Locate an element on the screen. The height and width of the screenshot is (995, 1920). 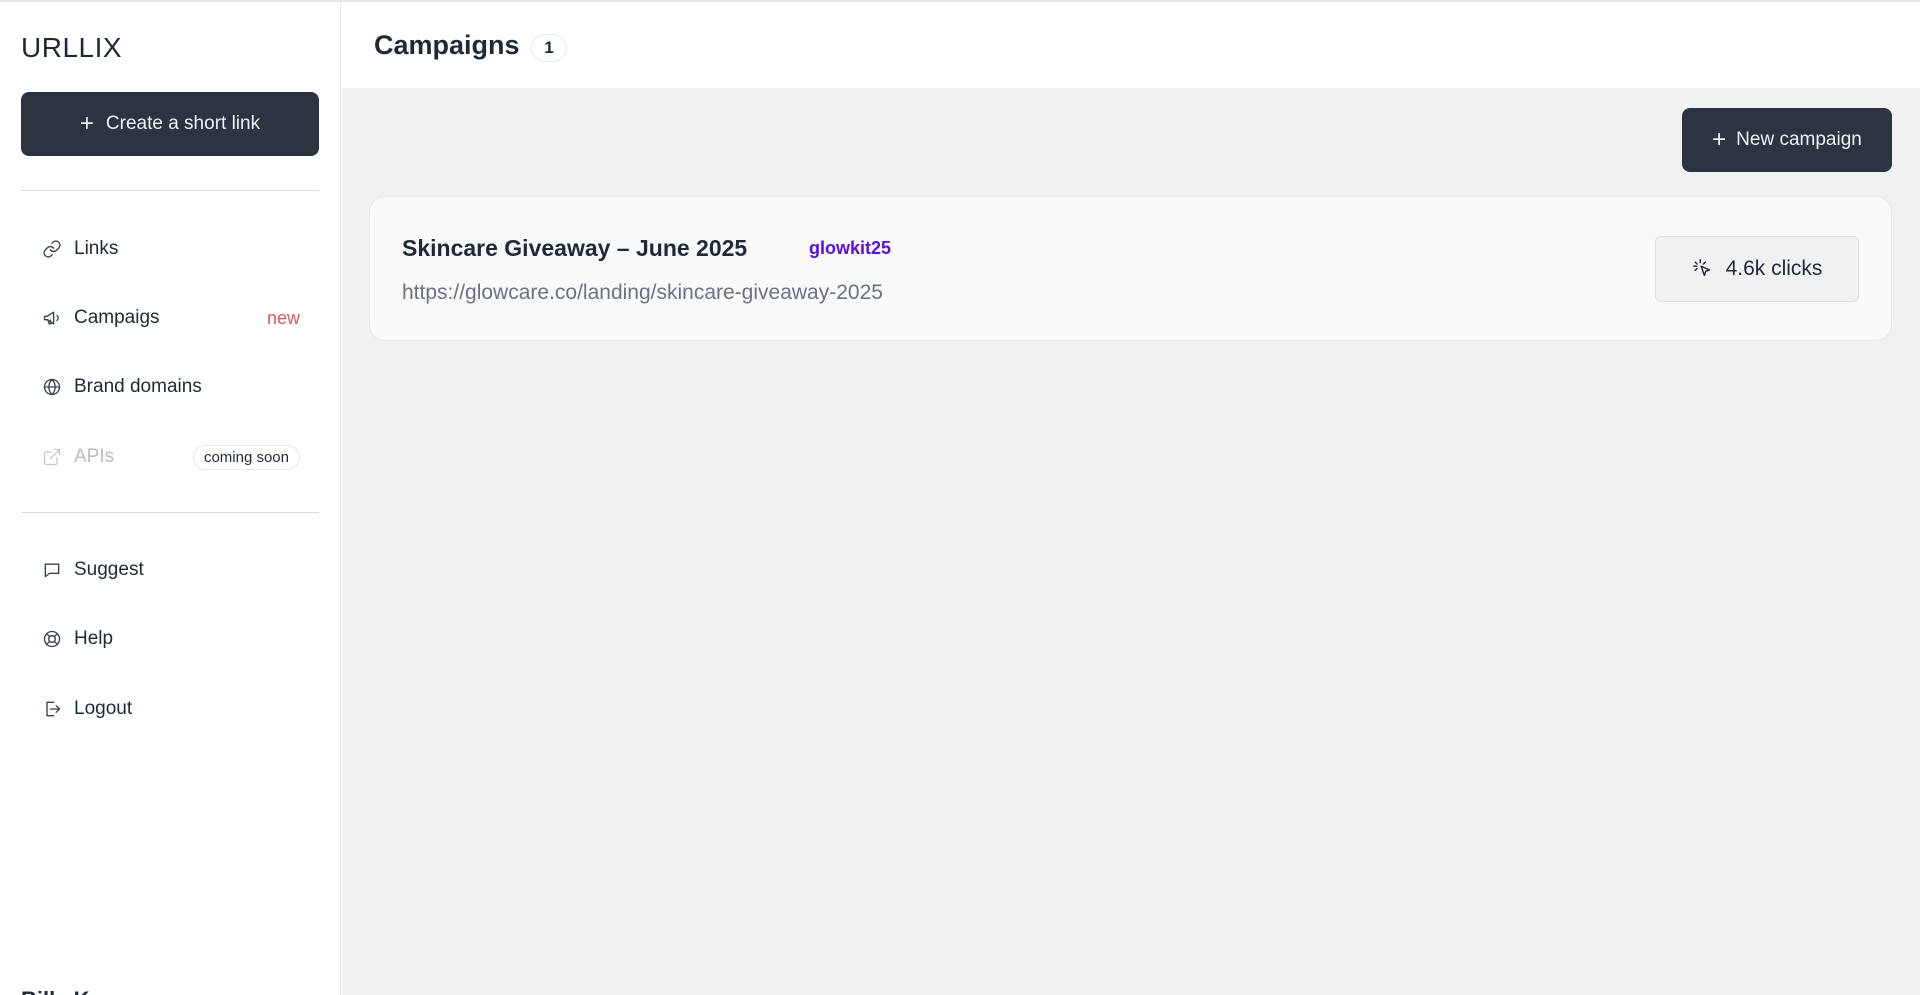
sidebar-item-links: Links is located at coordinates (171, 249).